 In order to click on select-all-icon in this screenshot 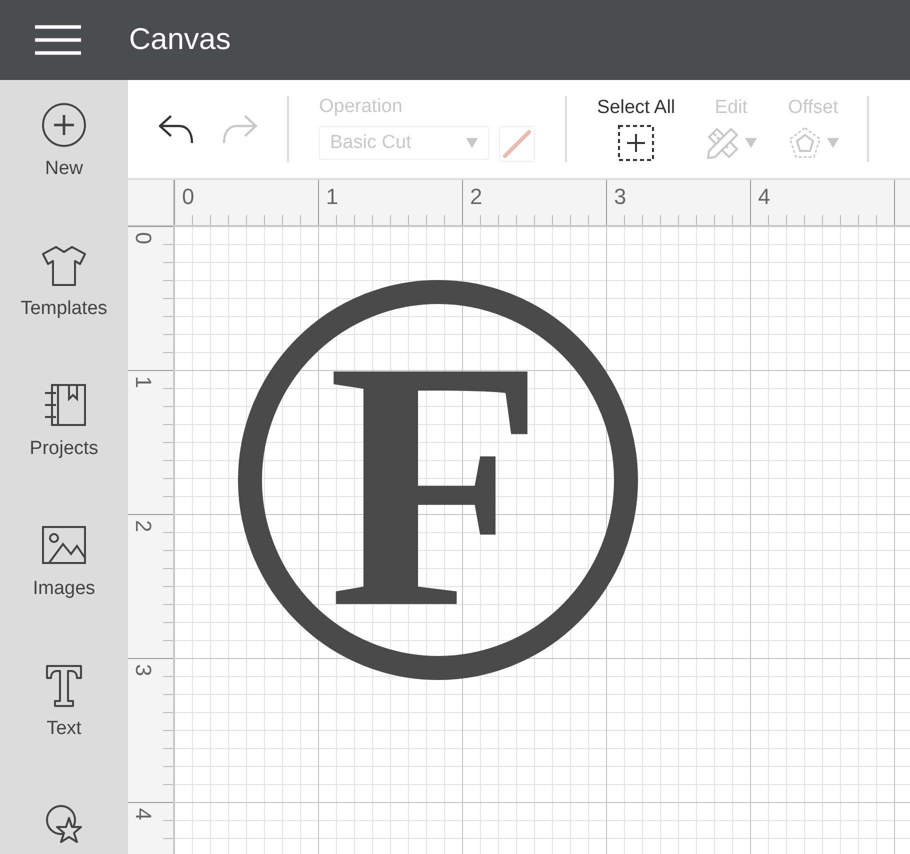, I will do `click(636, 143)`.